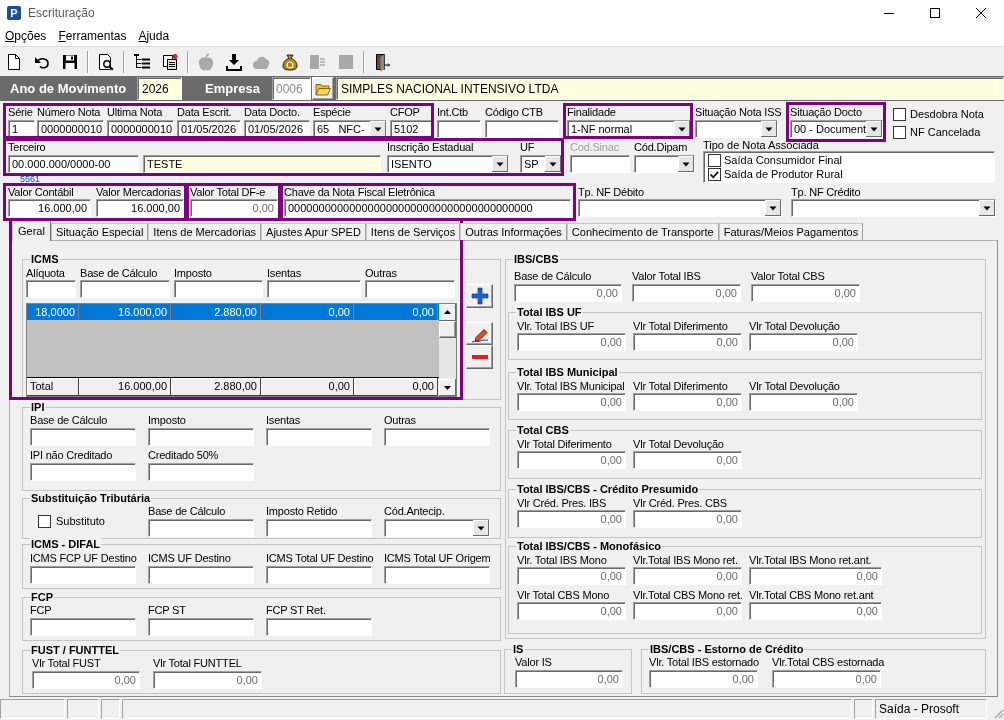 This screenshot has height=720, width=1004. Describe the element at coordinates (447, 387) in the screenshot. I see `scroll-down-icon` at that location.